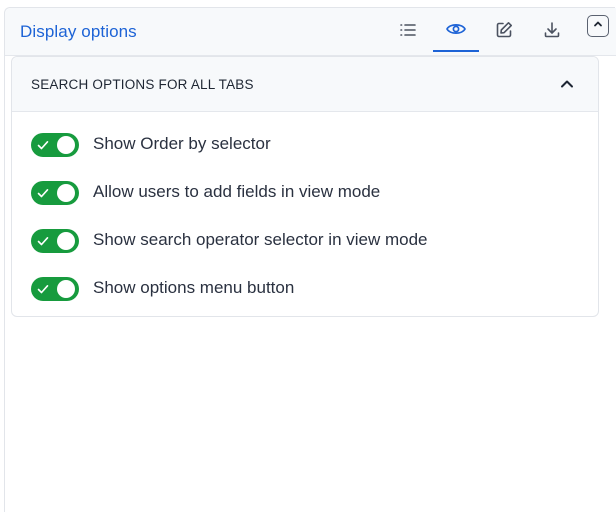  Describe the element at coordinates (55, 145) in the screenshot. I see `order-by-selector-toggle` at that location.